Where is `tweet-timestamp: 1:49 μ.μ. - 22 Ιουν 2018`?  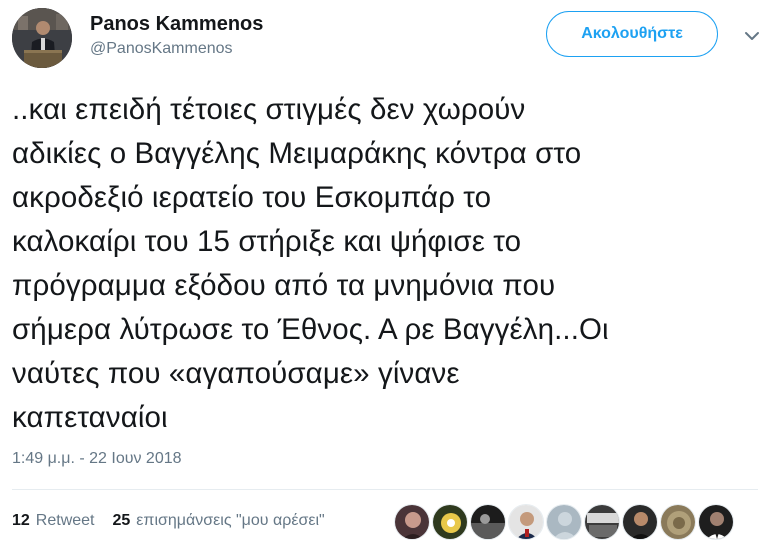
tweet-timestamp: 1:49 μ.μ. - 22 Ιουν 2018 is located at coordinates (97, 459).